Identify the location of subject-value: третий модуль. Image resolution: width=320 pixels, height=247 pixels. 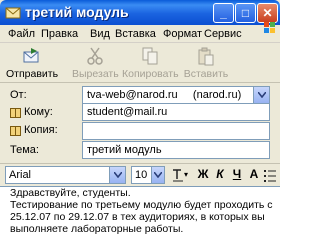
(124, 150).